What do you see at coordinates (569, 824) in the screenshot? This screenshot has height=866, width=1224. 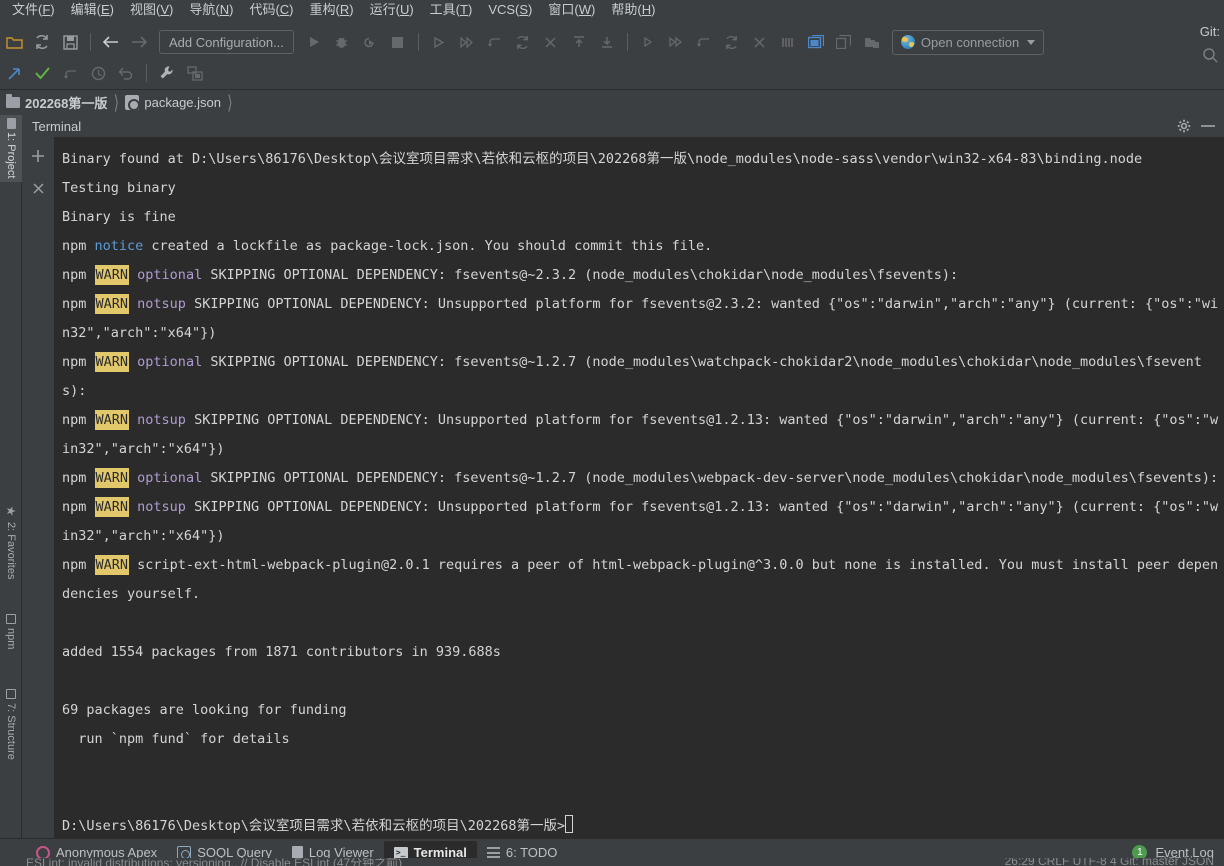 I see `terminal-cursor` at bounding box center [569, 824].